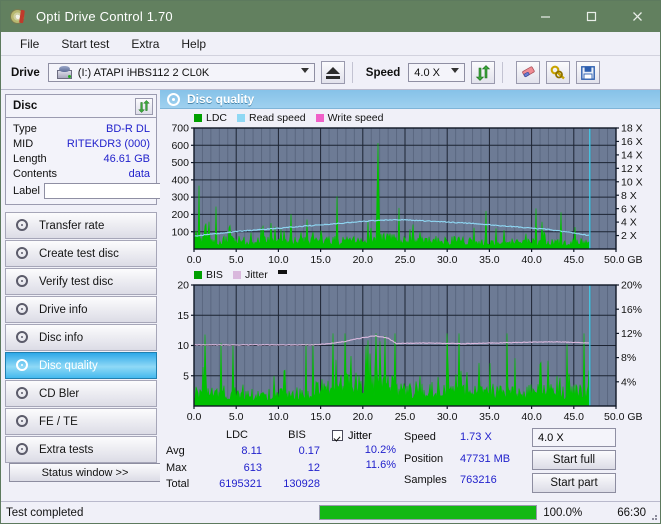 This screenshot has width=661, height=524. I want to click on minimize-icon, so click(545, 16).